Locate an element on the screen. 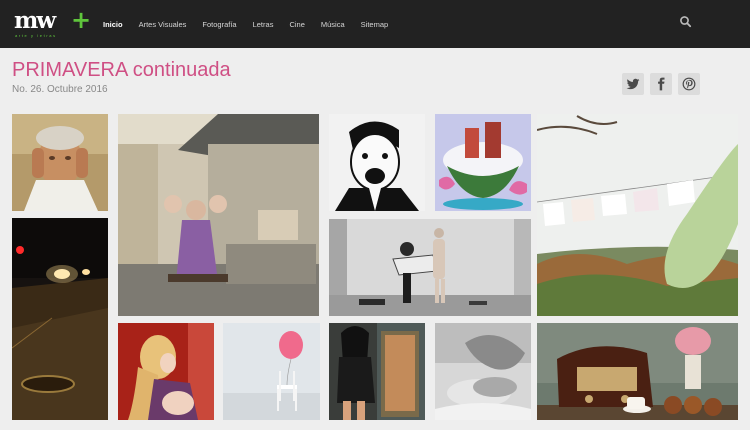 The width and height of the screenshot is (750, 430). gallery-tile-chair-with-balloon is located at coordinates (271, 371).